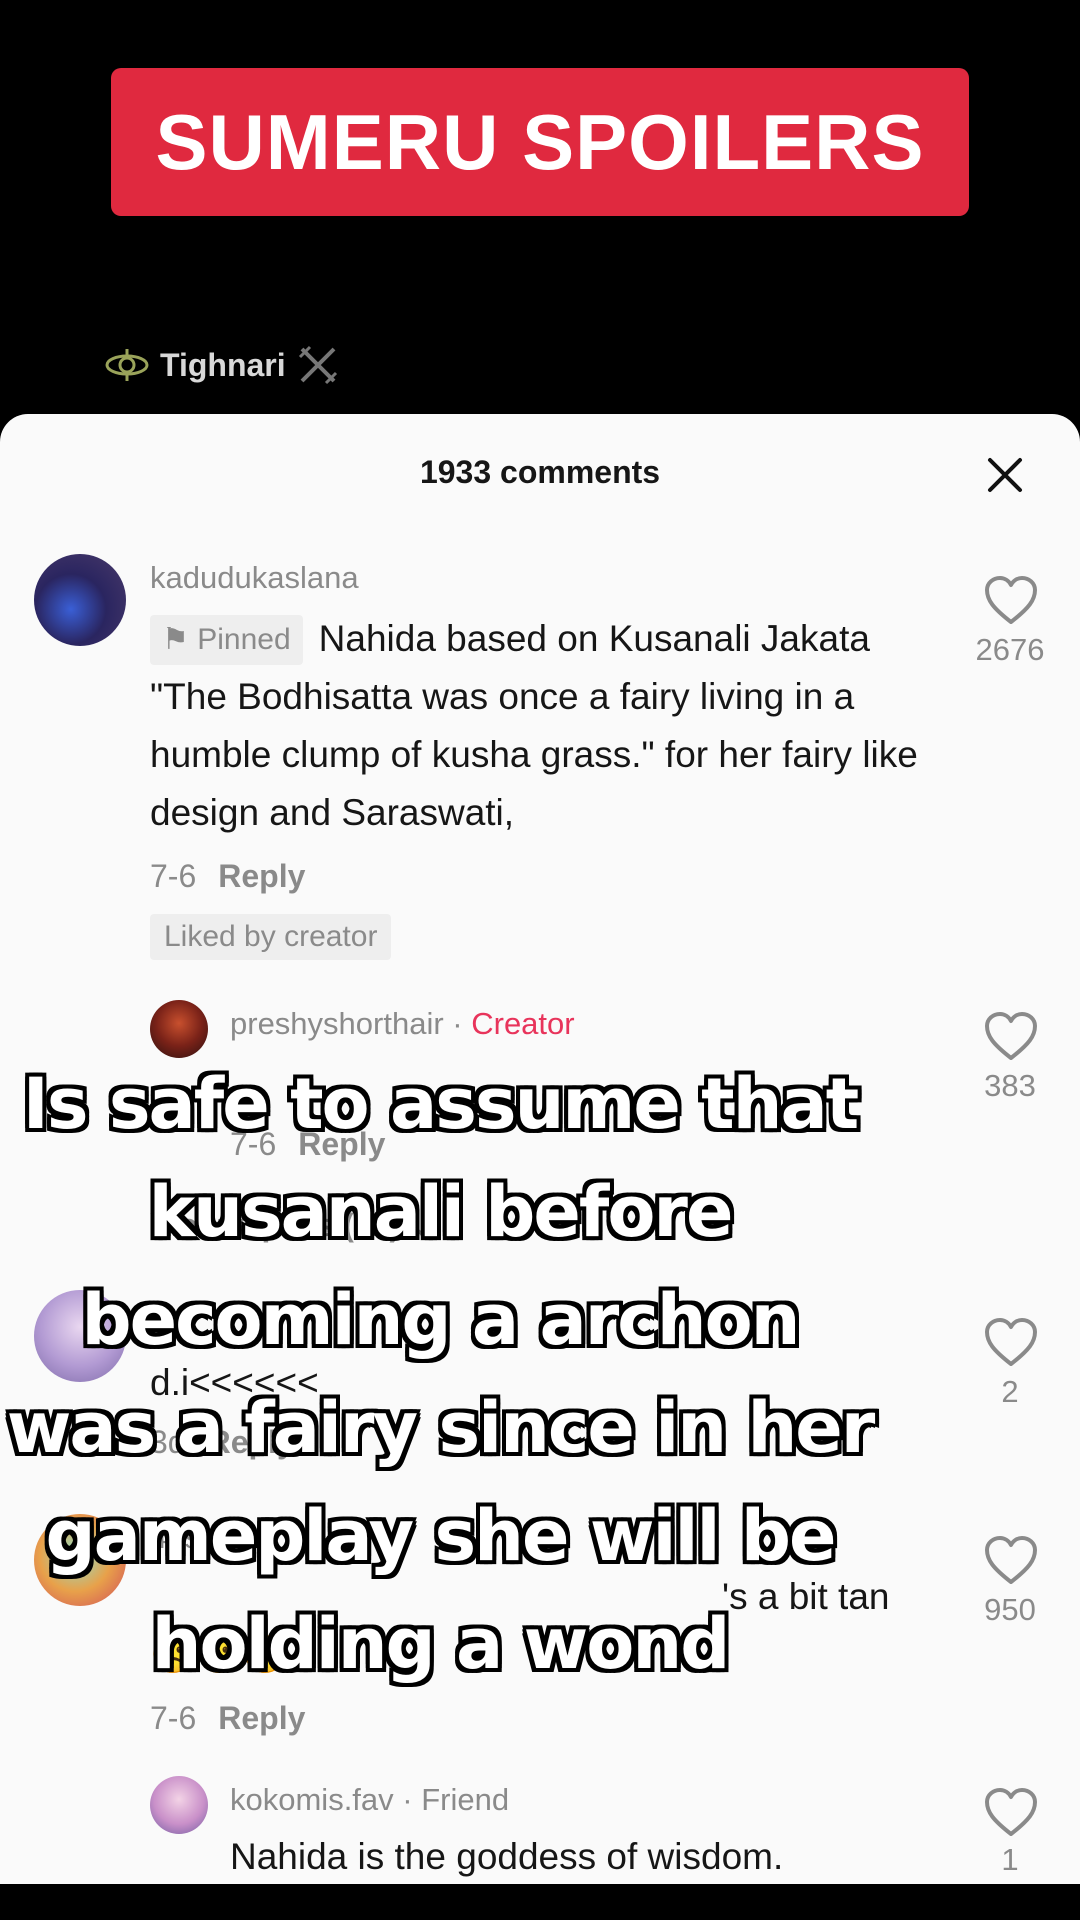 This screenshot has width=1080, height=1920. What do you see at coordinates (271, 937) in the screenshot?
I see `liked-by-creator-badge: Liked by creator` at bounding box center [271, 937].